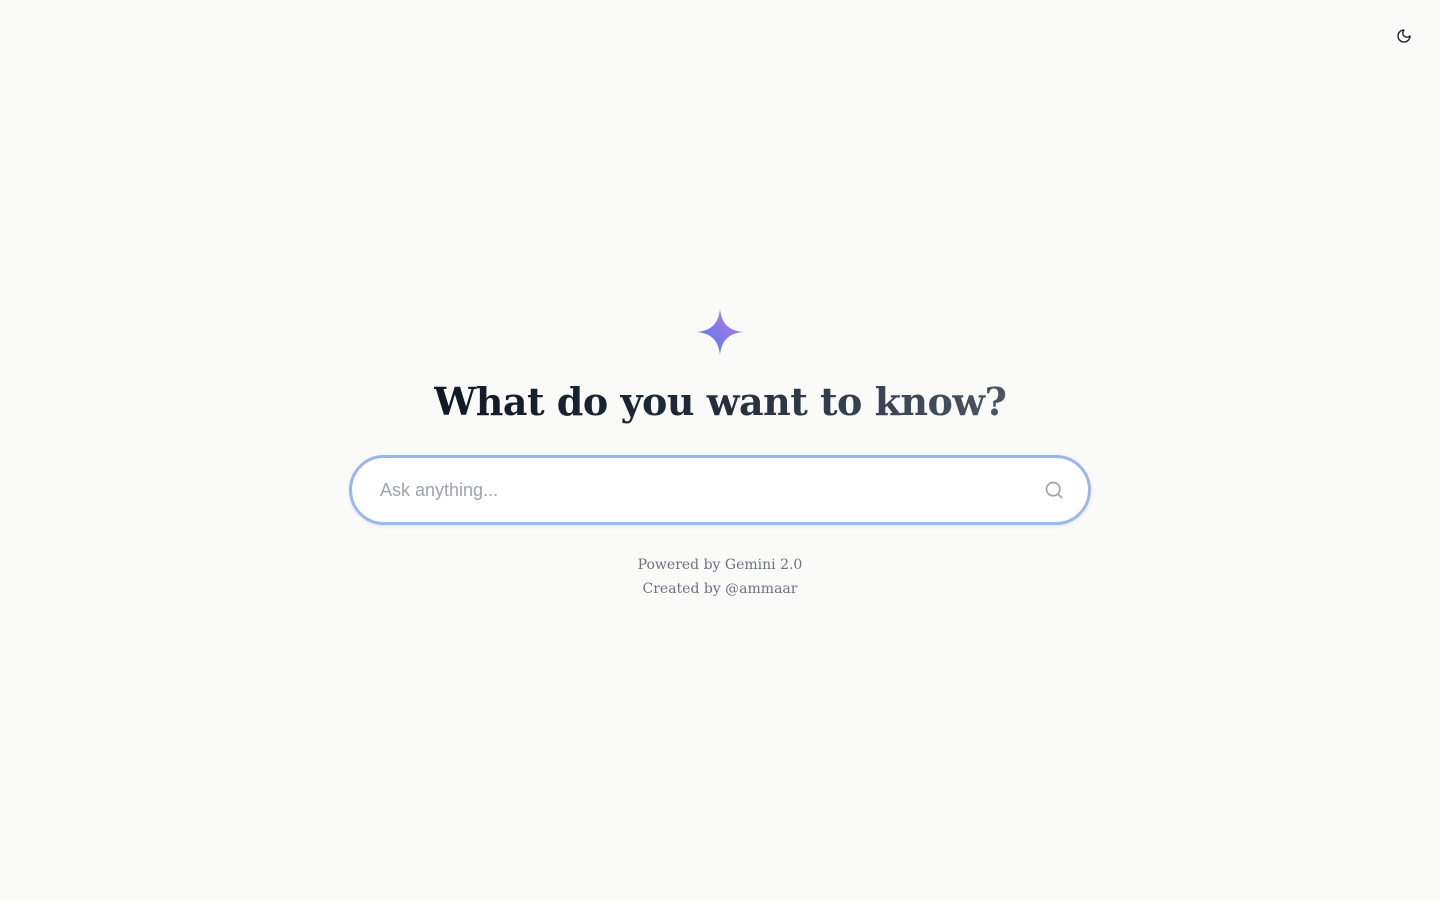 Image resolution: width=1440 pixels, height=900 pixels. What do you see at coordinates (720, 565) in the screenshot?
I see `powered-by-text: Powered by Gemini 2.0` at bounding box center [720, 565].